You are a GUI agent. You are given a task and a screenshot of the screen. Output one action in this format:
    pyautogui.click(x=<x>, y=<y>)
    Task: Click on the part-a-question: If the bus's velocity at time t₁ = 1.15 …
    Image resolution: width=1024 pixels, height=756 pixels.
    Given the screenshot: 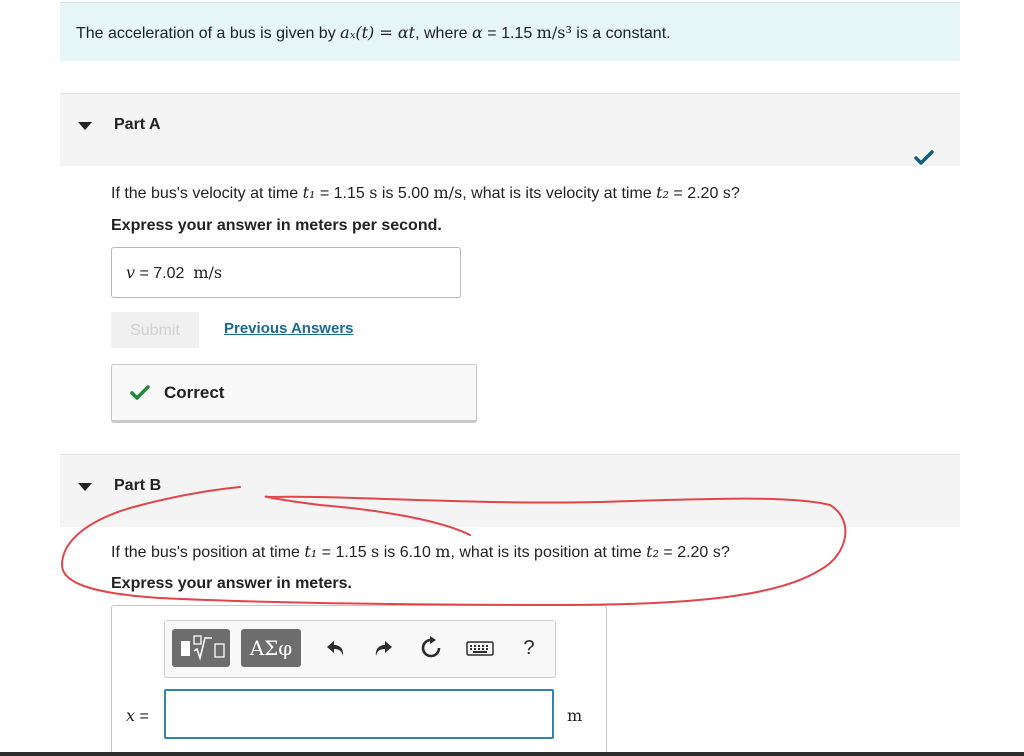 What is the action you would take?
    pyautogui.click(x=425, y=193)
    